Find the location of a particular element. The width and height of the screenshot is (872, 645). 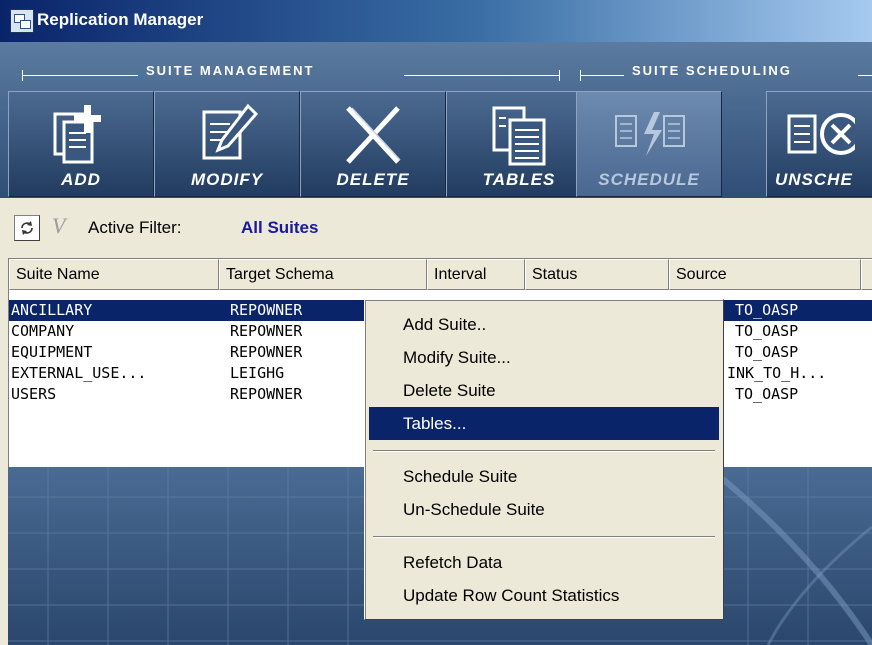

schedule-button: SCHEDULE is located at coordinates (649, 144).